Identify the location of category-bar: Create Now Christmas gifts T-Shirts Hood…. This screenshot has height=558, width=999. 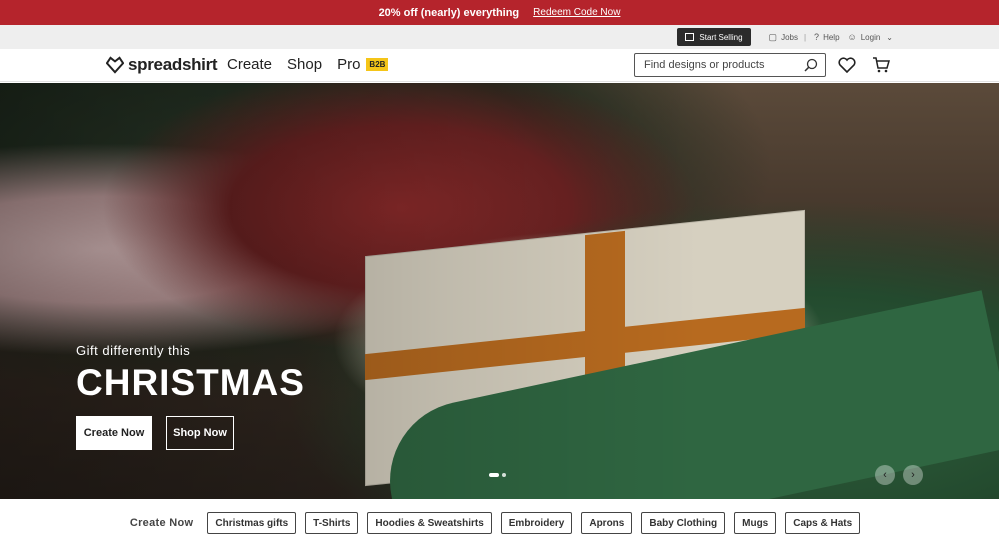
(499, 523).